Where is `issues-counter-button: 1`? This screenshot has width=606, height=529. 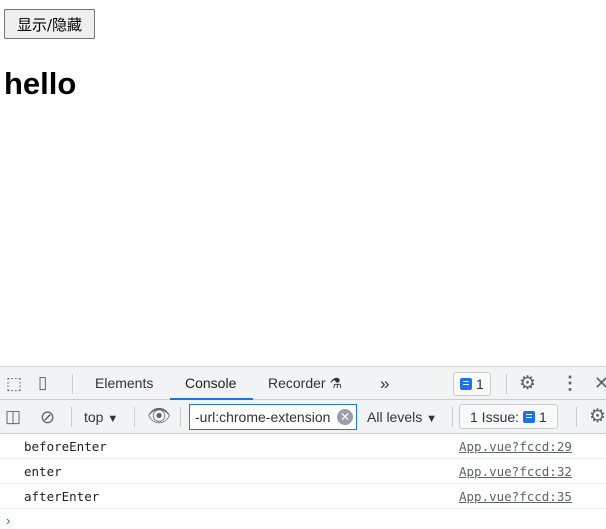
issues-counter-button: 1 is located at coordinates (472, 384).